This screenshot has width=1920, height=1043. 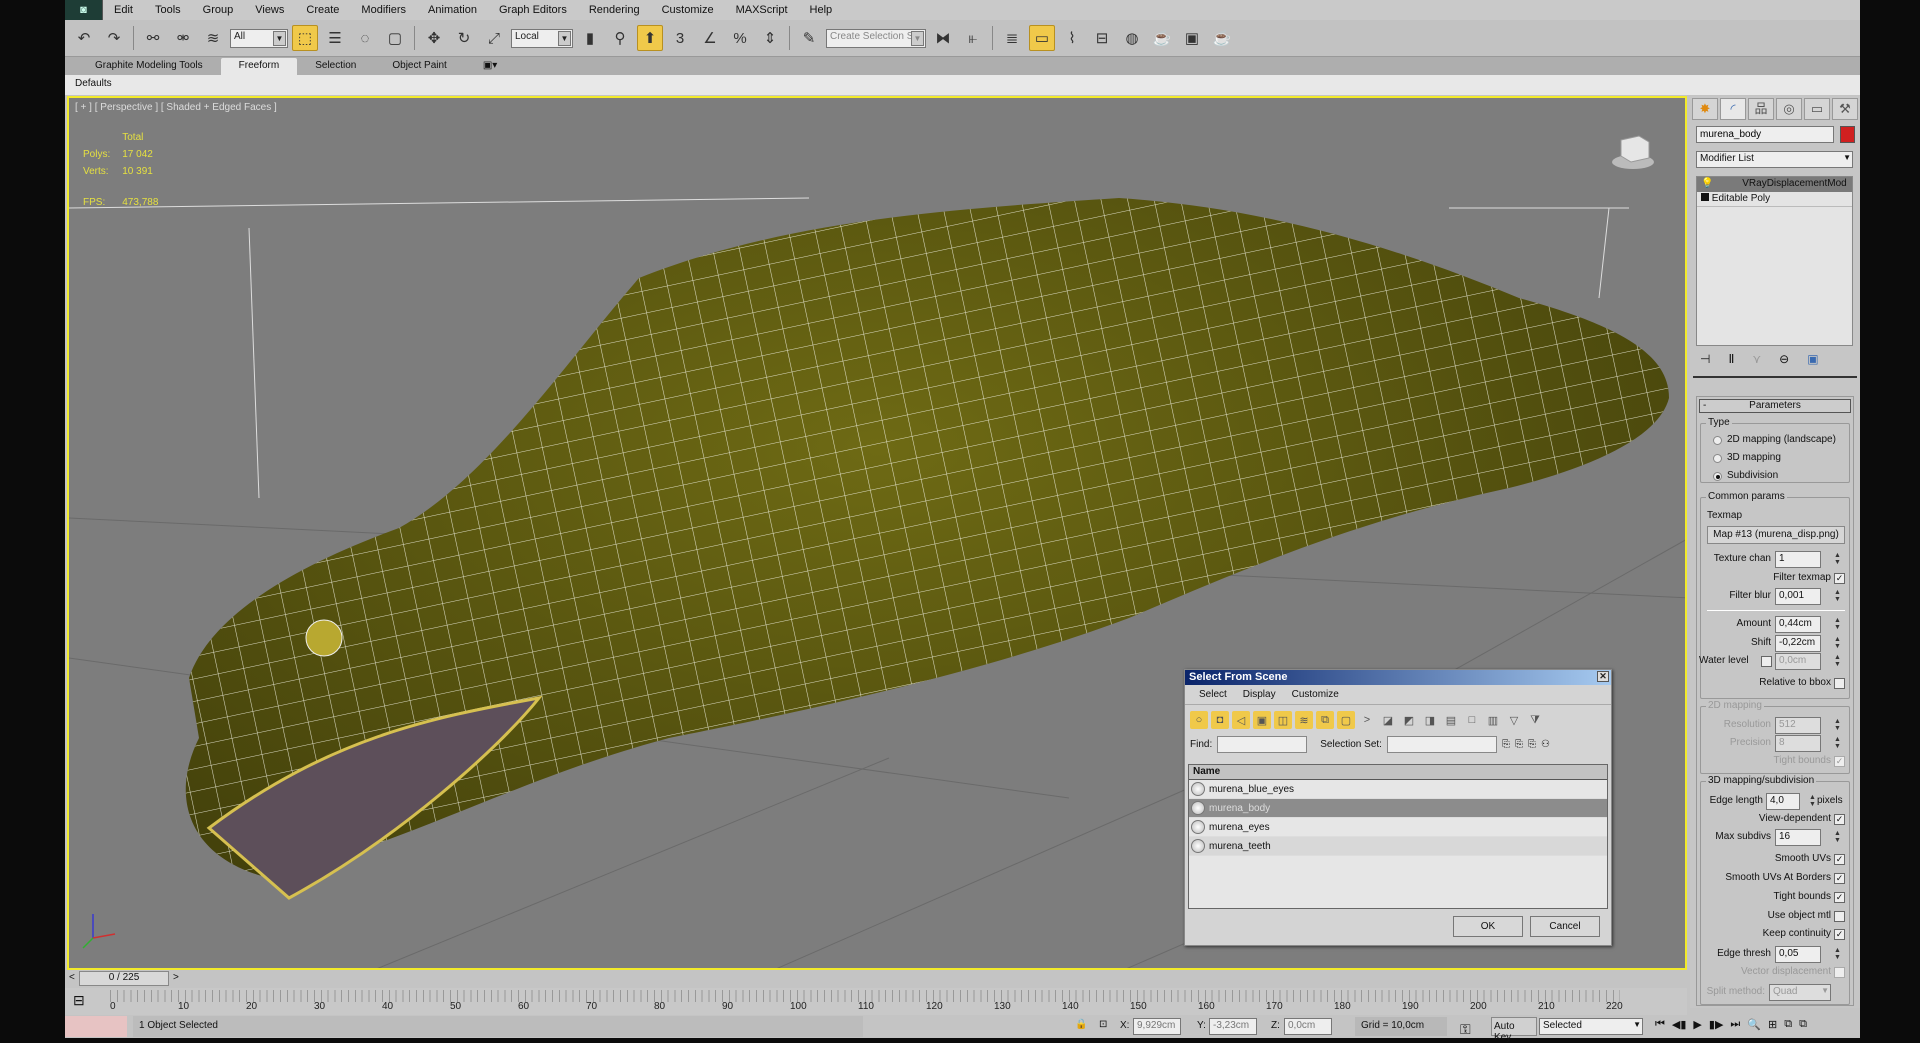 I want to click on keyboard-shortcut-override-icon: ⬆, so click(x=650, y=38).